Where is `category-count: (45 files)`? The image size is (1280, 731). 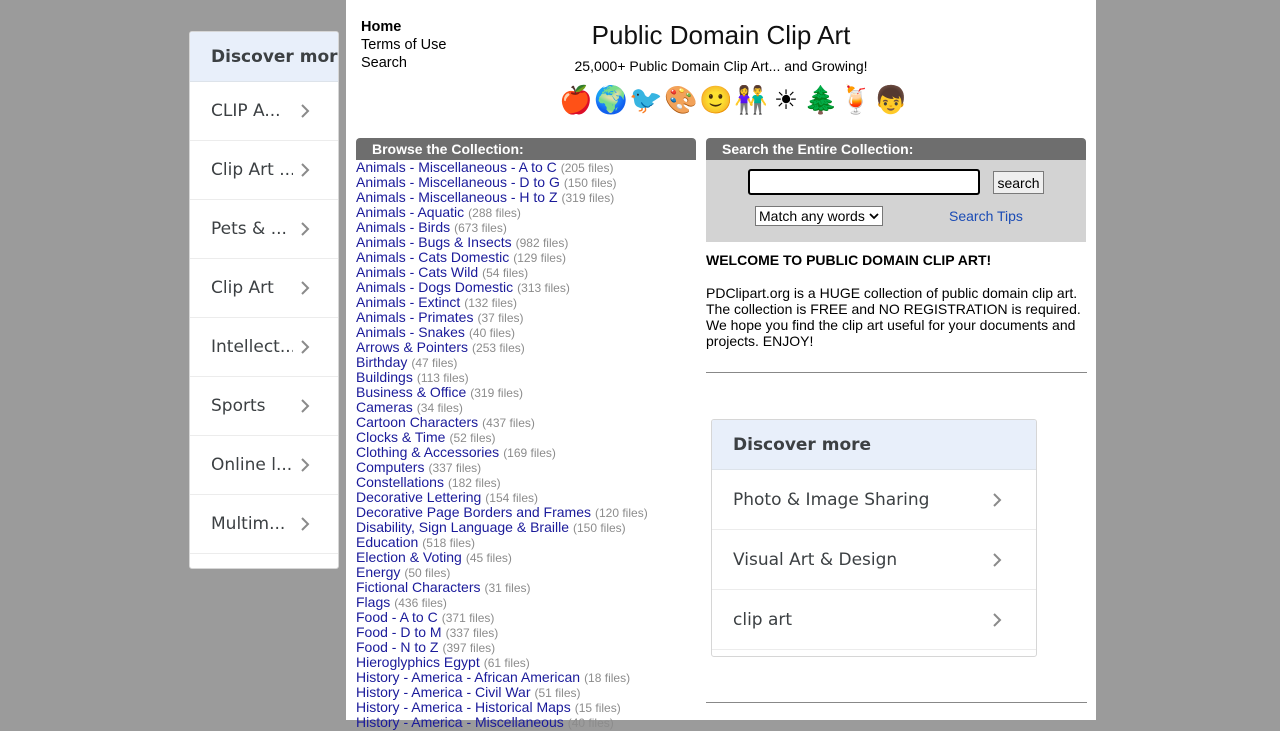
category-count: (45 files) is located at coordinates (488, 558).